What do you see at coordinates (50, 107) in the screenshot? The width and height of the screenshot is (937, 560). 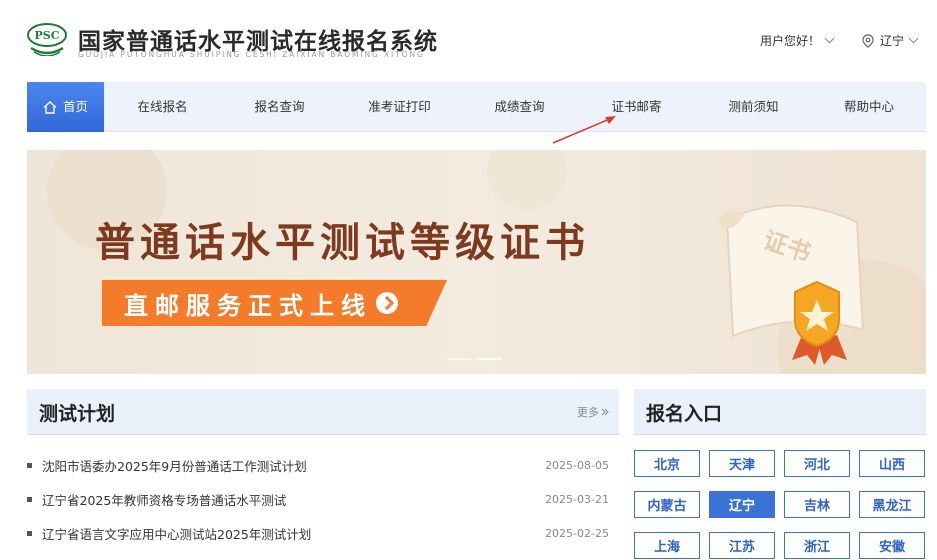 I see `home-icon` at bounding box center [50, 107].